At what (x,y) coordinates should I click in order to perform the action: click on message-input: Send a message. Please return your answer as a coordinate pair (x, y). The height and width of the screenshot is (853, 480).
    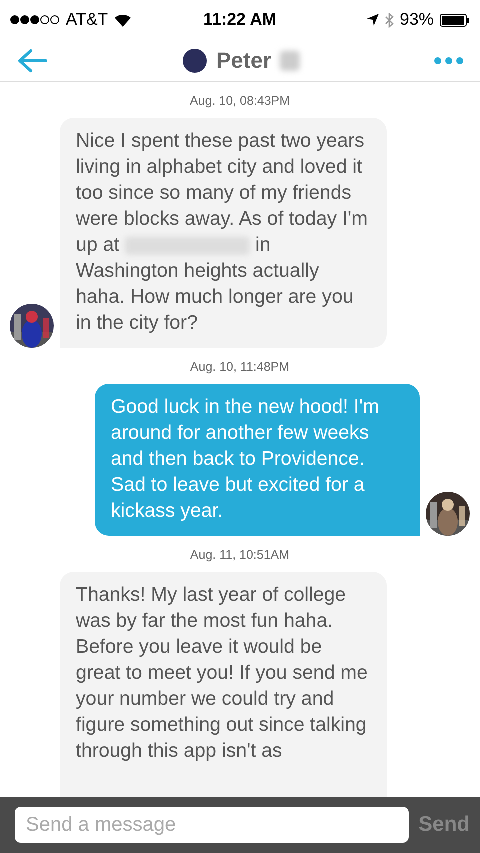
    Looking at the image, I should click on (212, 825).